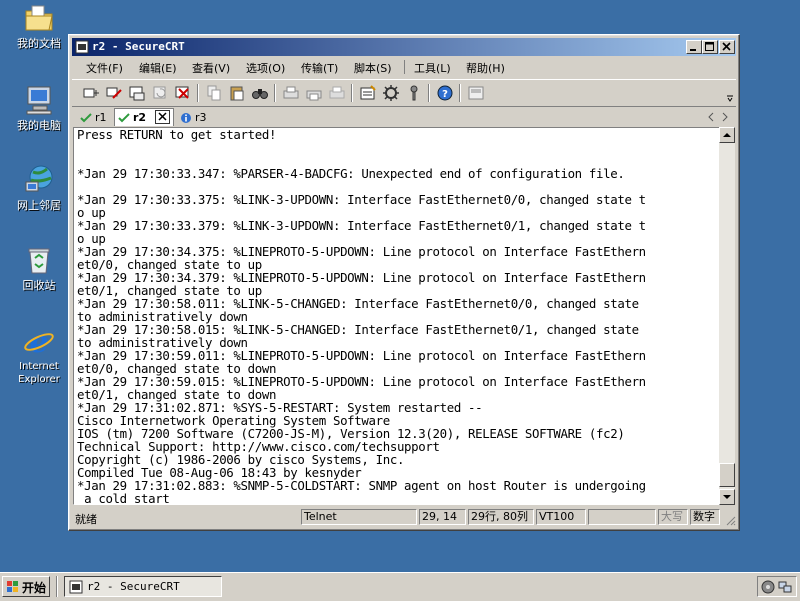 The height and width of the screenshot is (601, 800). Describe the element at coordinates (404, 93) in the screenshot. I see `toolbar: ?` at that location.